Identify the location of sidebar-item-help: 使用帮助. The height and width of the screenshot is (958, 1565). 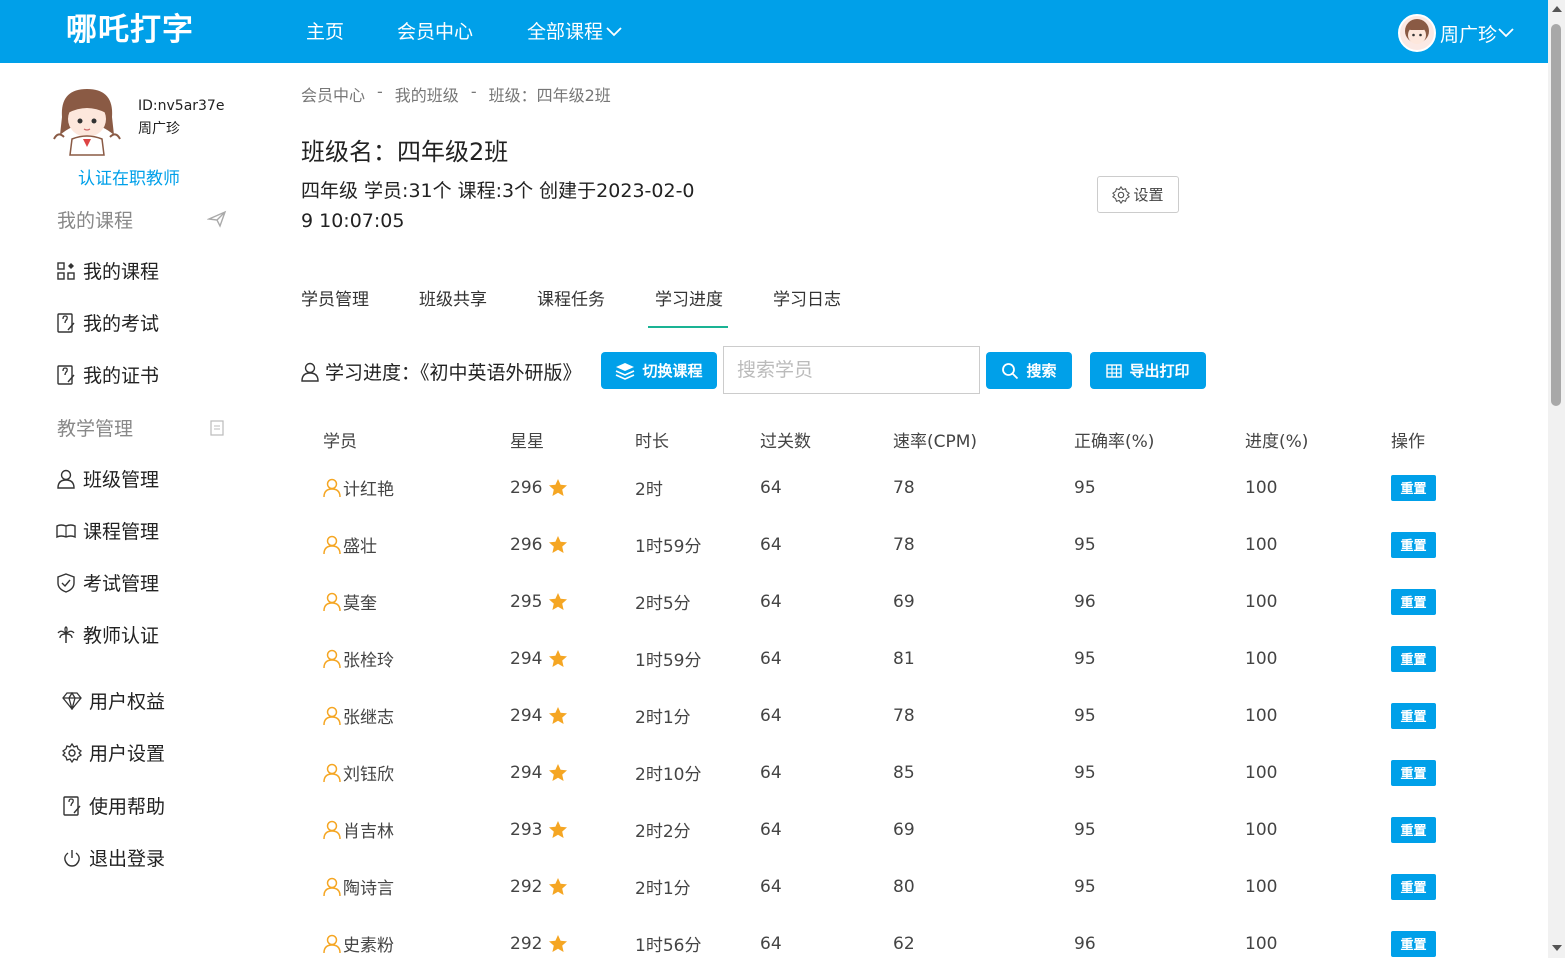
(113, 805).